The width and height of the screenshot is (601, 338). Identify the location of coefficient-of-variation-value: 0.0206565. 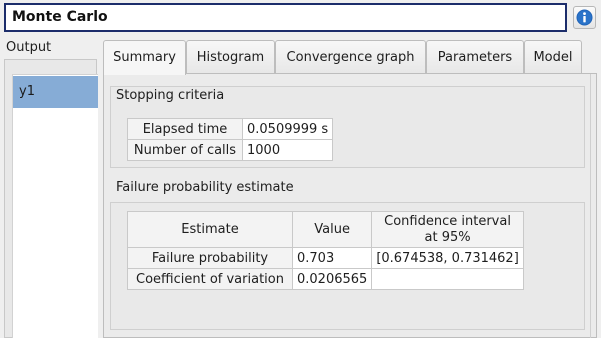
(332, 279).